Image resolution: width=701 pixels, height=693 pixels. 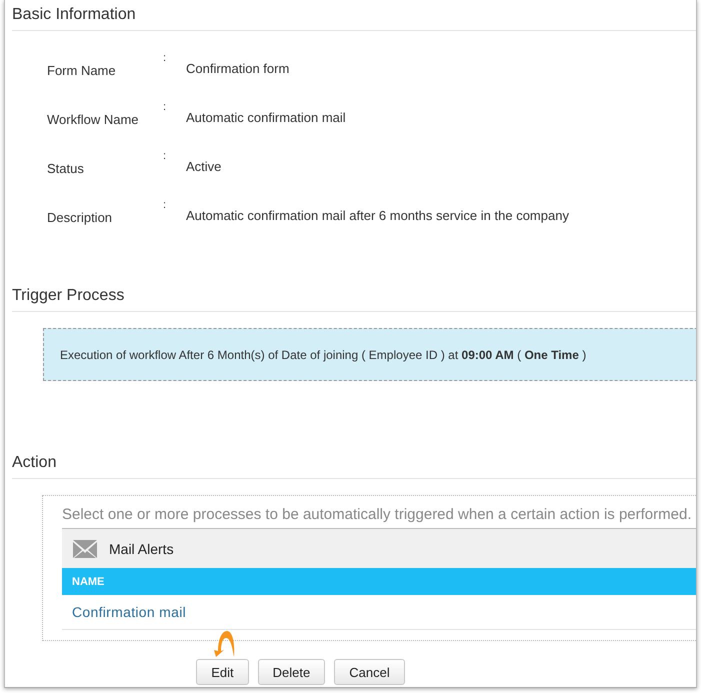 I want to click on section-title: Basic Information, so click(x=354, y=18).